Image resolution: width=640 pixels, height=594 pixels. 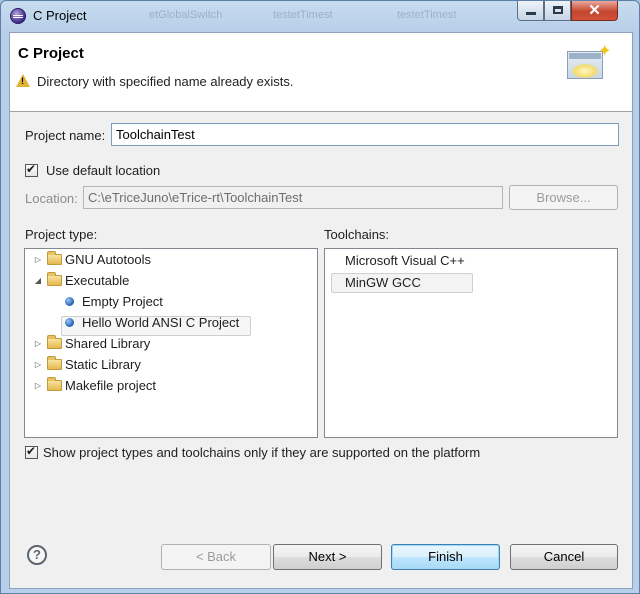 I want to click on minimize-button, so click(x=530, y=11).